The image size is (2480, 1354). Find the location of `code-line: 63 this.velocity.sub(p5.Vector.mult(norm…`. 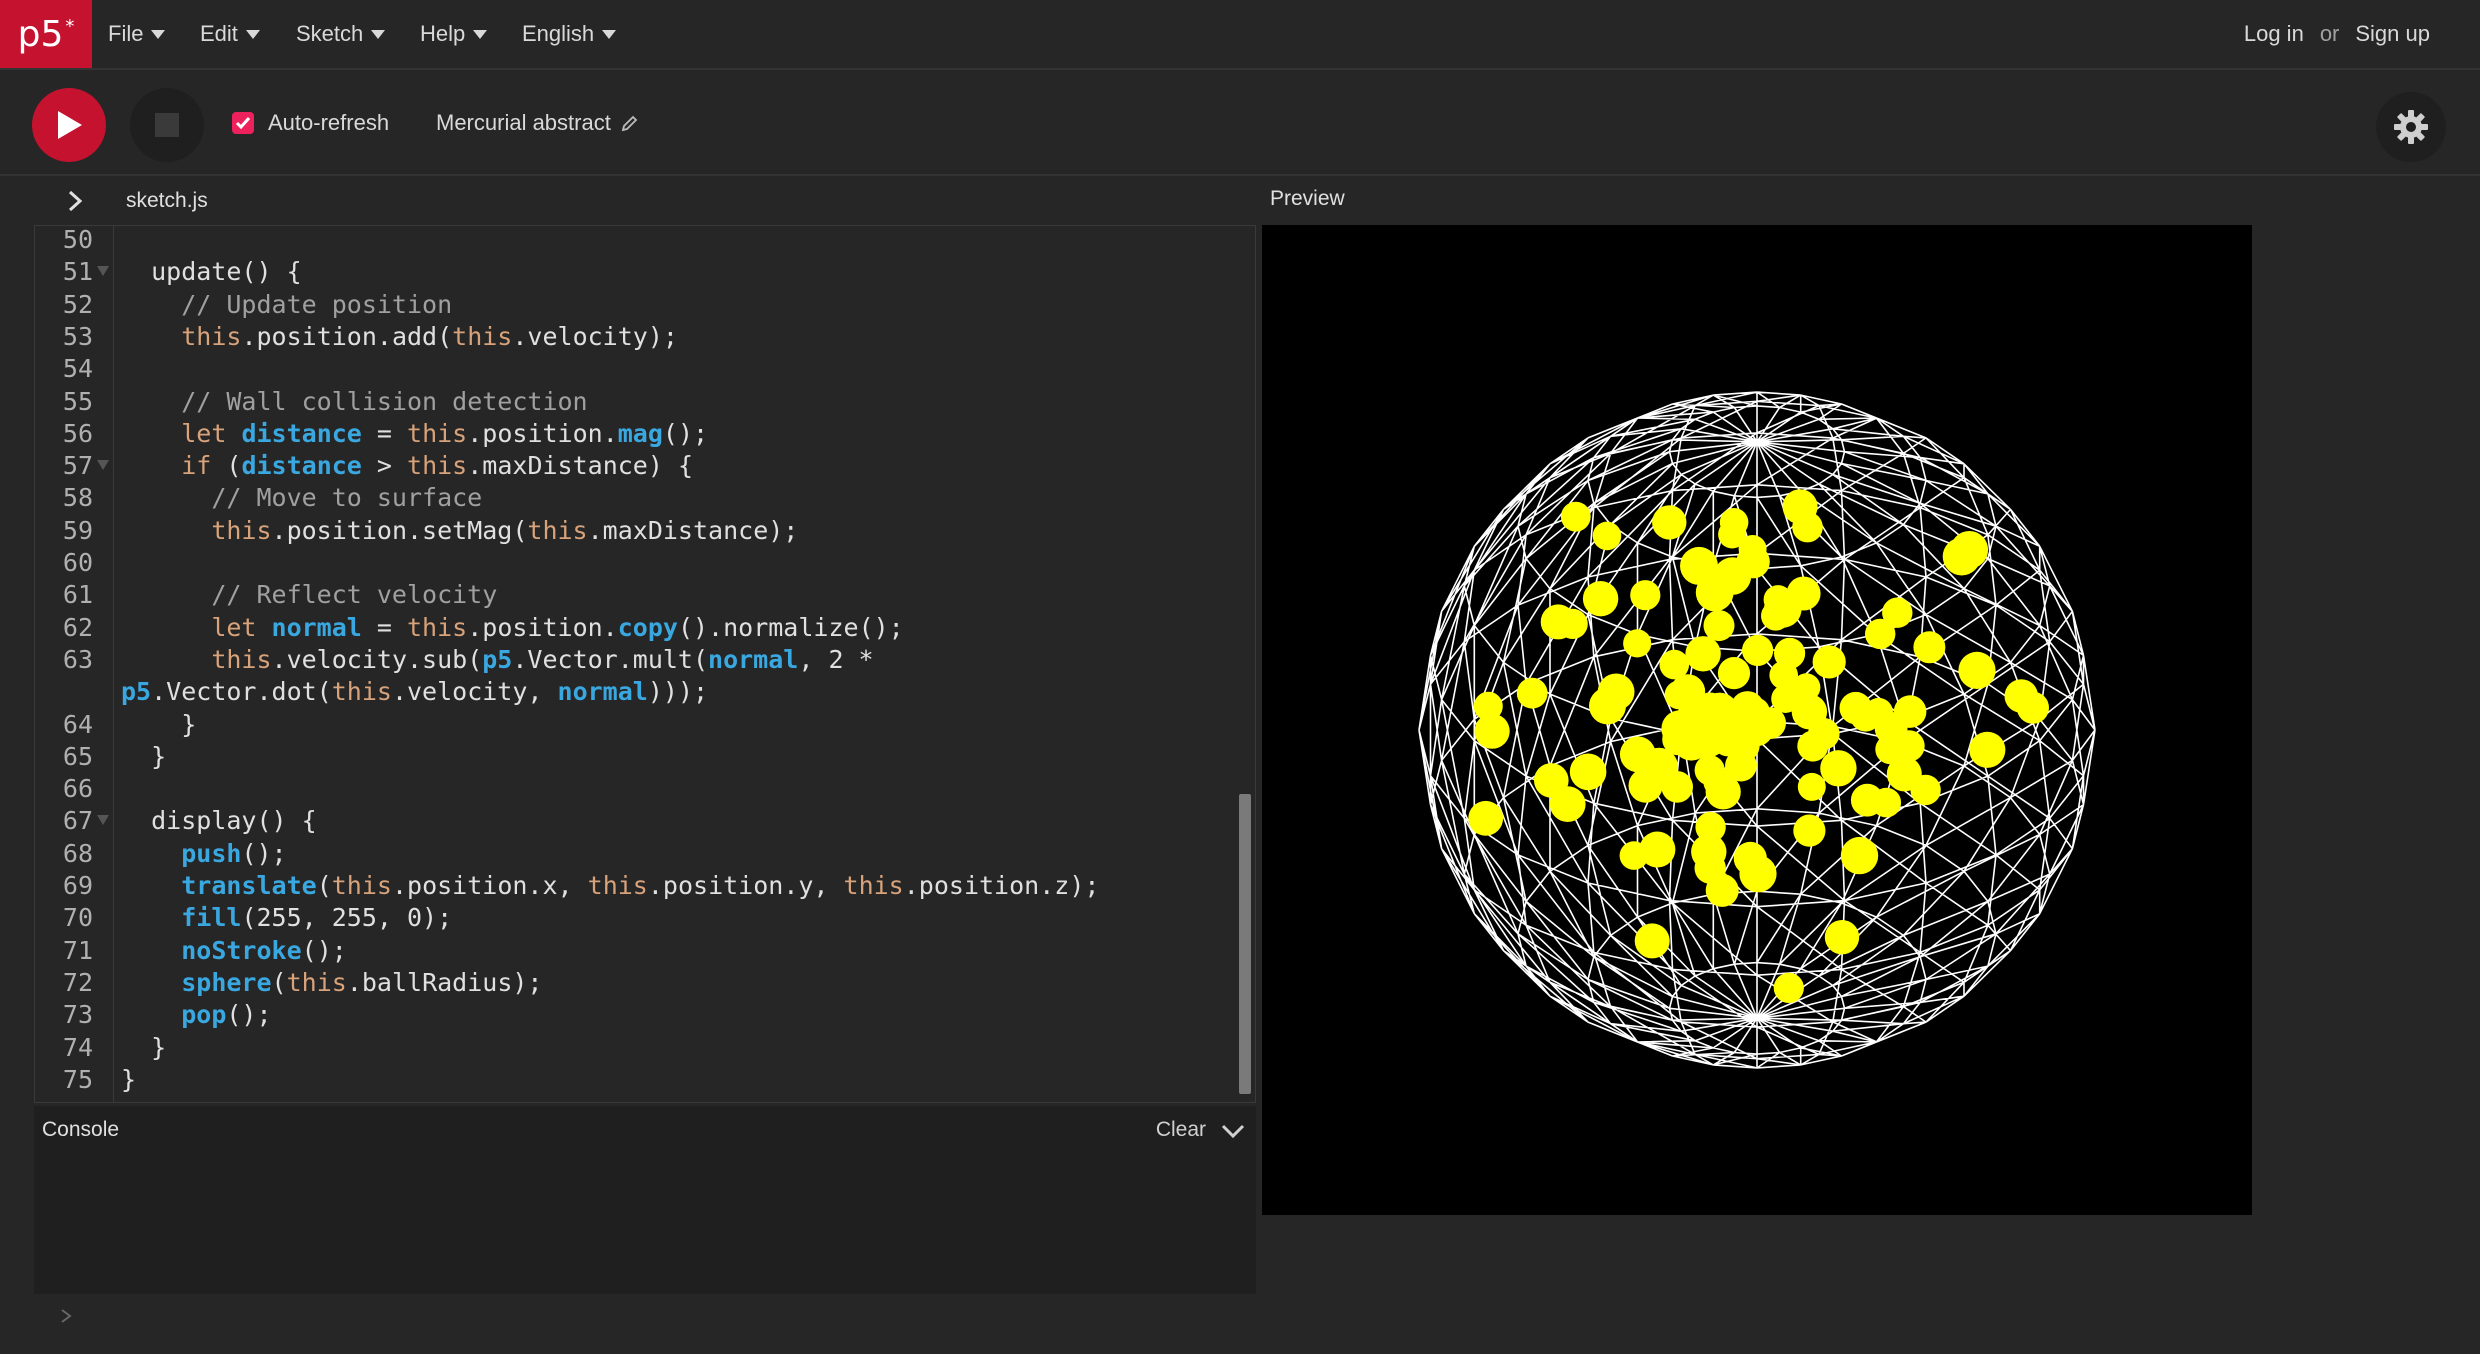

code-line: 63 this.velocity.sub(p5.Vector.mult(norm… is located at coordinates (645, 660).